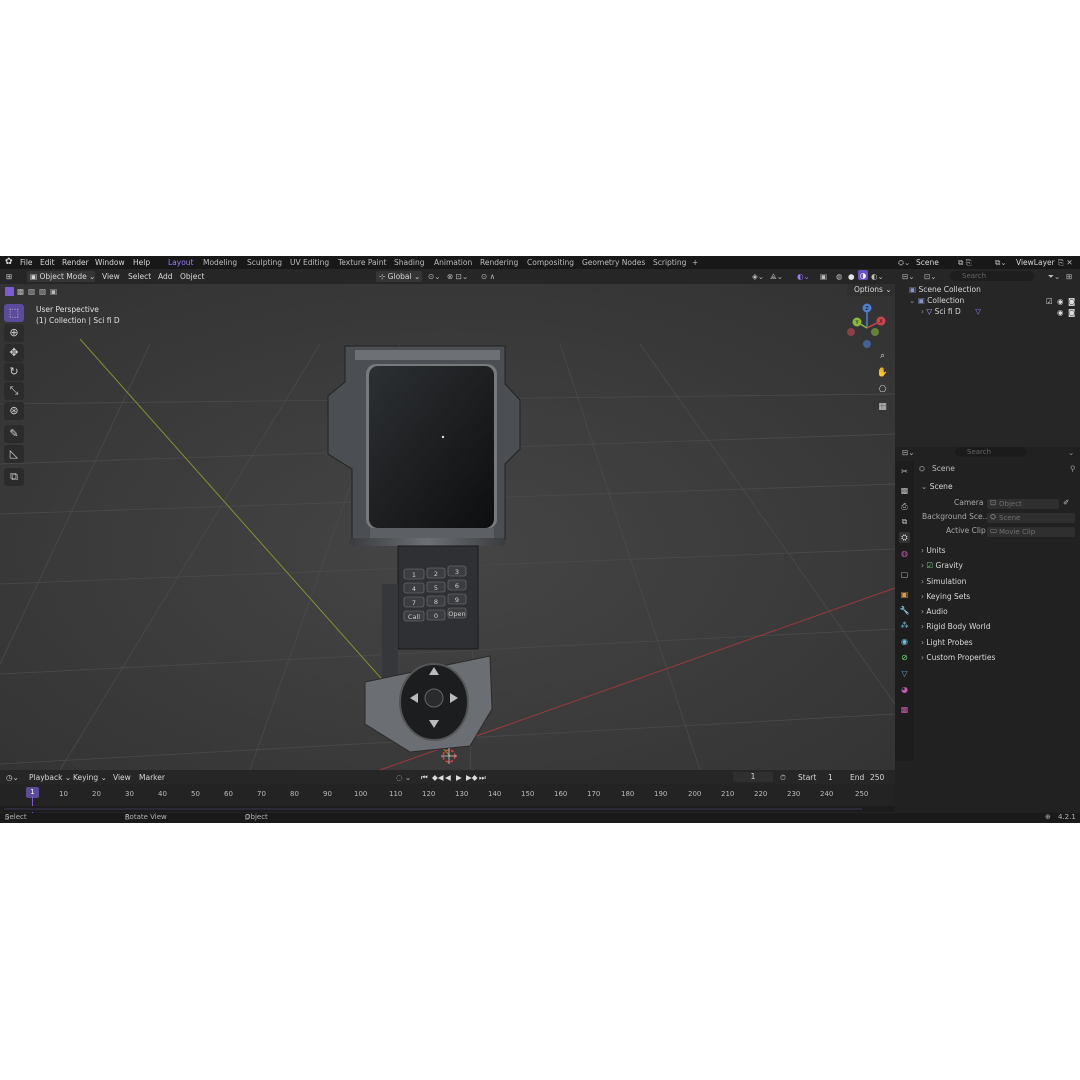 This screenshot has width=1080, height=1080. What do you see at coordinates (1031, 518) in the screenshot?
I see `background-scene-field: Scene` at bounding box center [1031, 518].